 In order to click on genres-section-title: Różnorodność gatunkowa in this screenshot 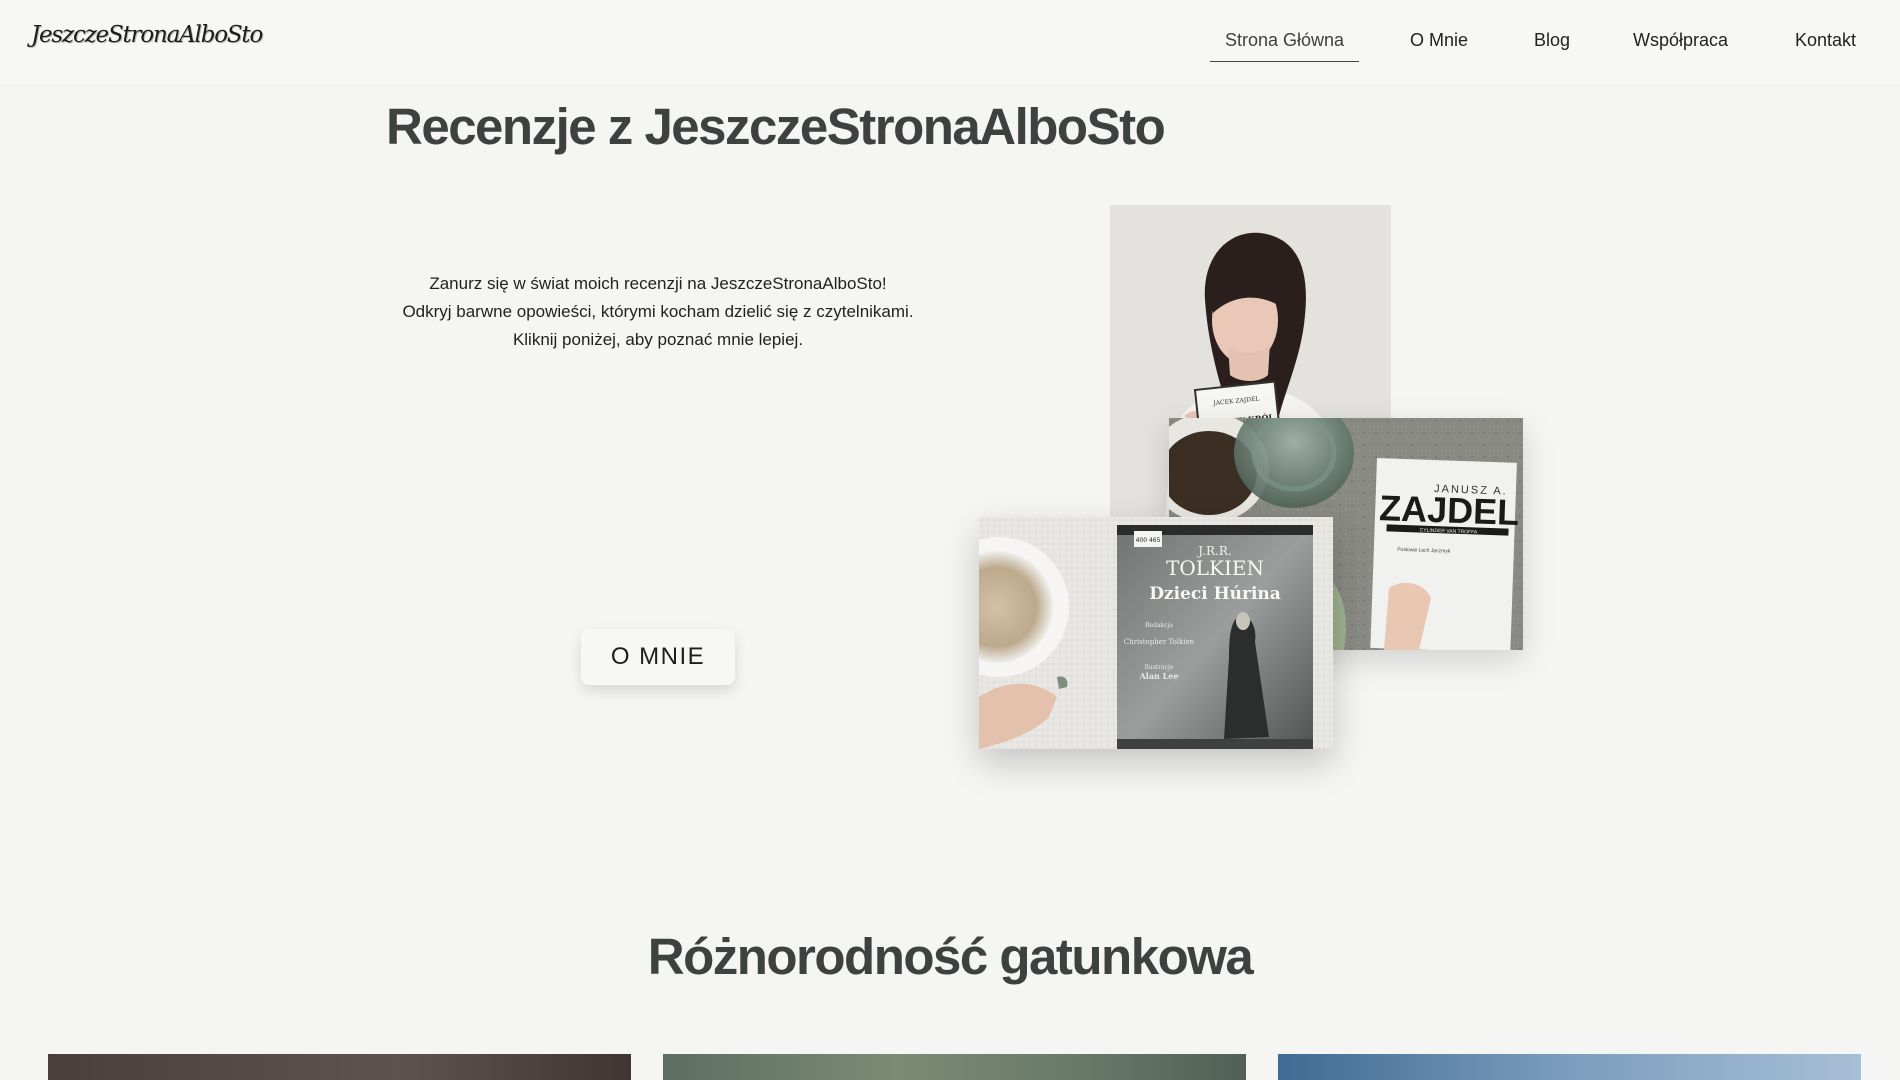, I will do `click(950, 956)`.